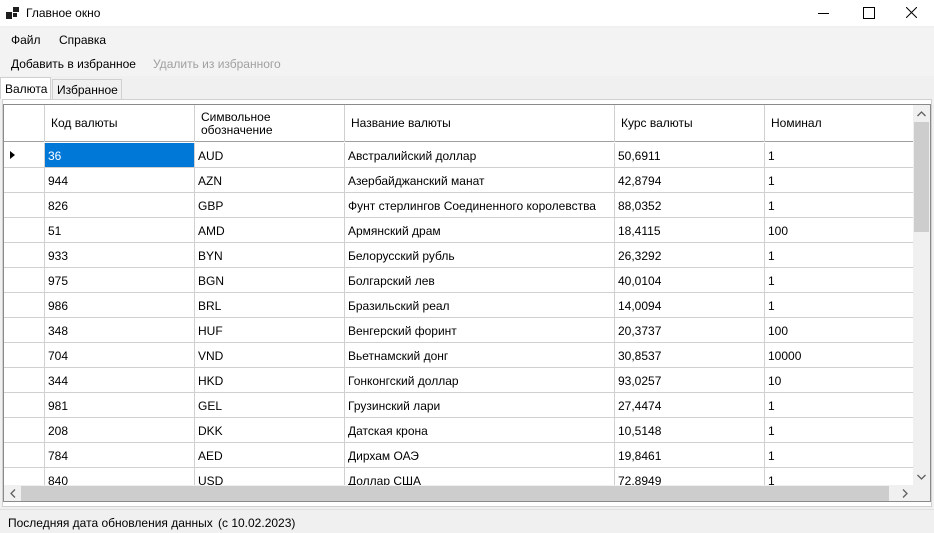  Describe the element at coordinates (120, 180) in the screenshot. I see `cell-code: 944` at that location.